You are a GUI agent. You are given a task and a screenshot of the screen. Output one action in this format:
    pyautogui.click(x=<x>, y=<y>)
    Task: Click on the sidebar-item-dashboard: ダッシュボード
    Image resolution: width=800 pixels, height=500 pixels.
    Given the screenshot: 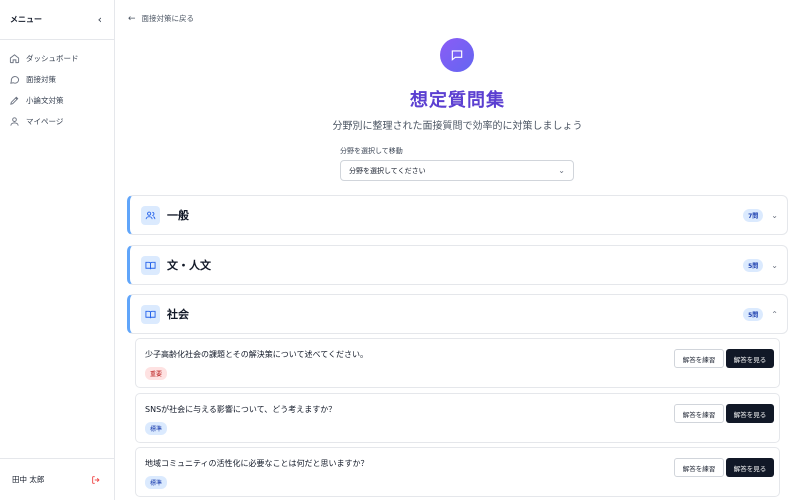 What is the action you would take?
    pyautogui.click(x=57, y=58)
    